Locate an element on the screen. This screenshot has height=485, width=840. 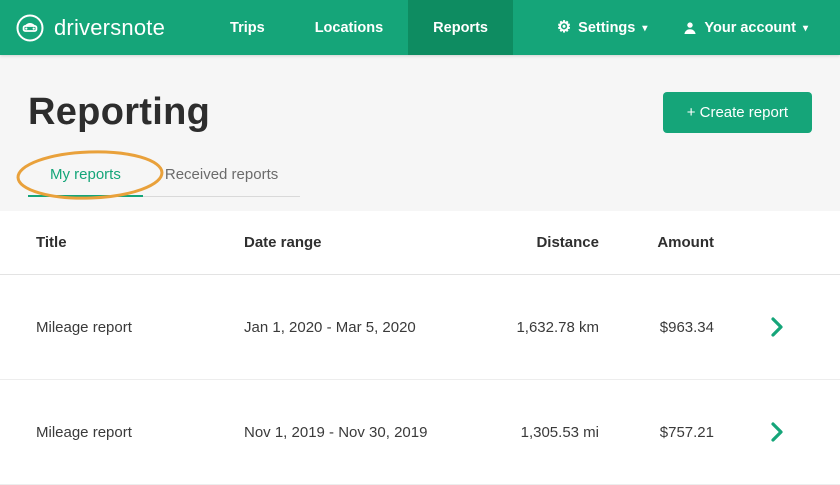
table-header-row: Title Date range Distance Amount is located at coordinates (420, 243).